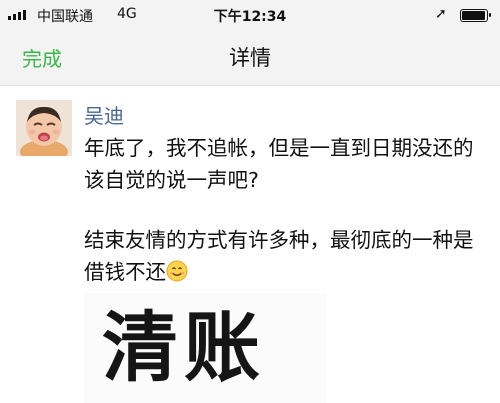 The width and height of the screenshot is (500, 403). I want to click on page-title: 详情, so click(250, 58).